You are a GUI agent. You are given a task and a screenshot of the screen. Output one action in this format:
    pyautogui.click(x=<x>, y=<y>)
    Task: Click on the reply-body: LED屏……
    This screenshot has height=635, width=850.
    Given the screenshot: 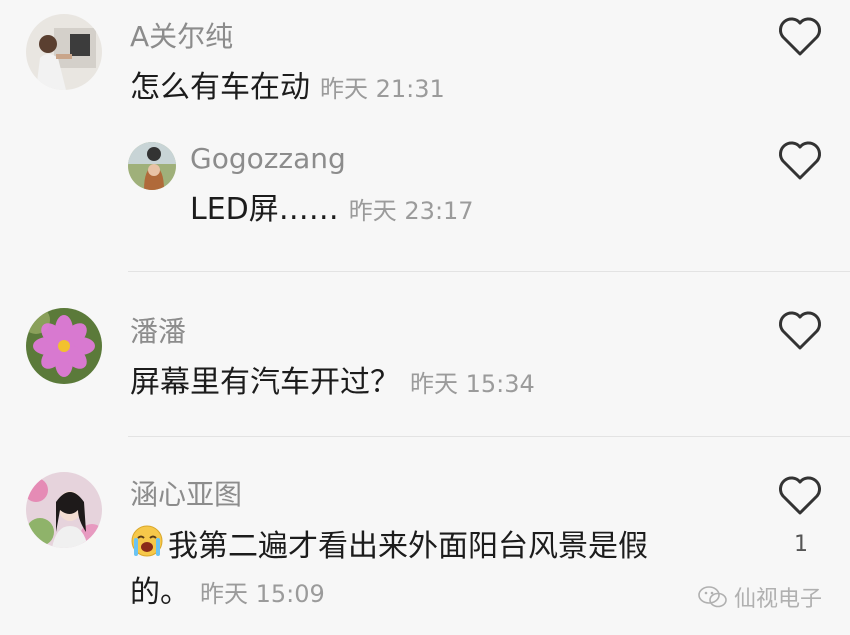 What is the action you would take?
    pyautogui.click(x=264, y=209)
    